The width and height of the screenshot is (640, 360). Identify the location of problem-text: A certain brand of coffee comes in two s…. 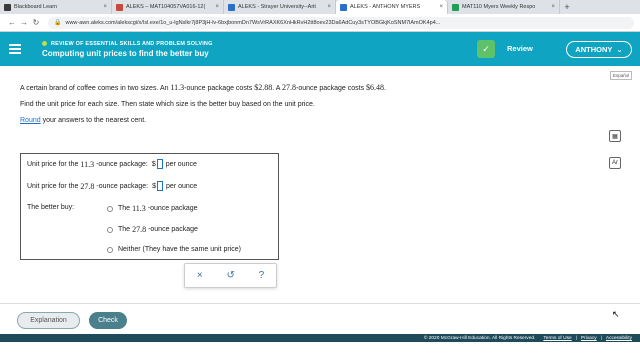
(94, 88).